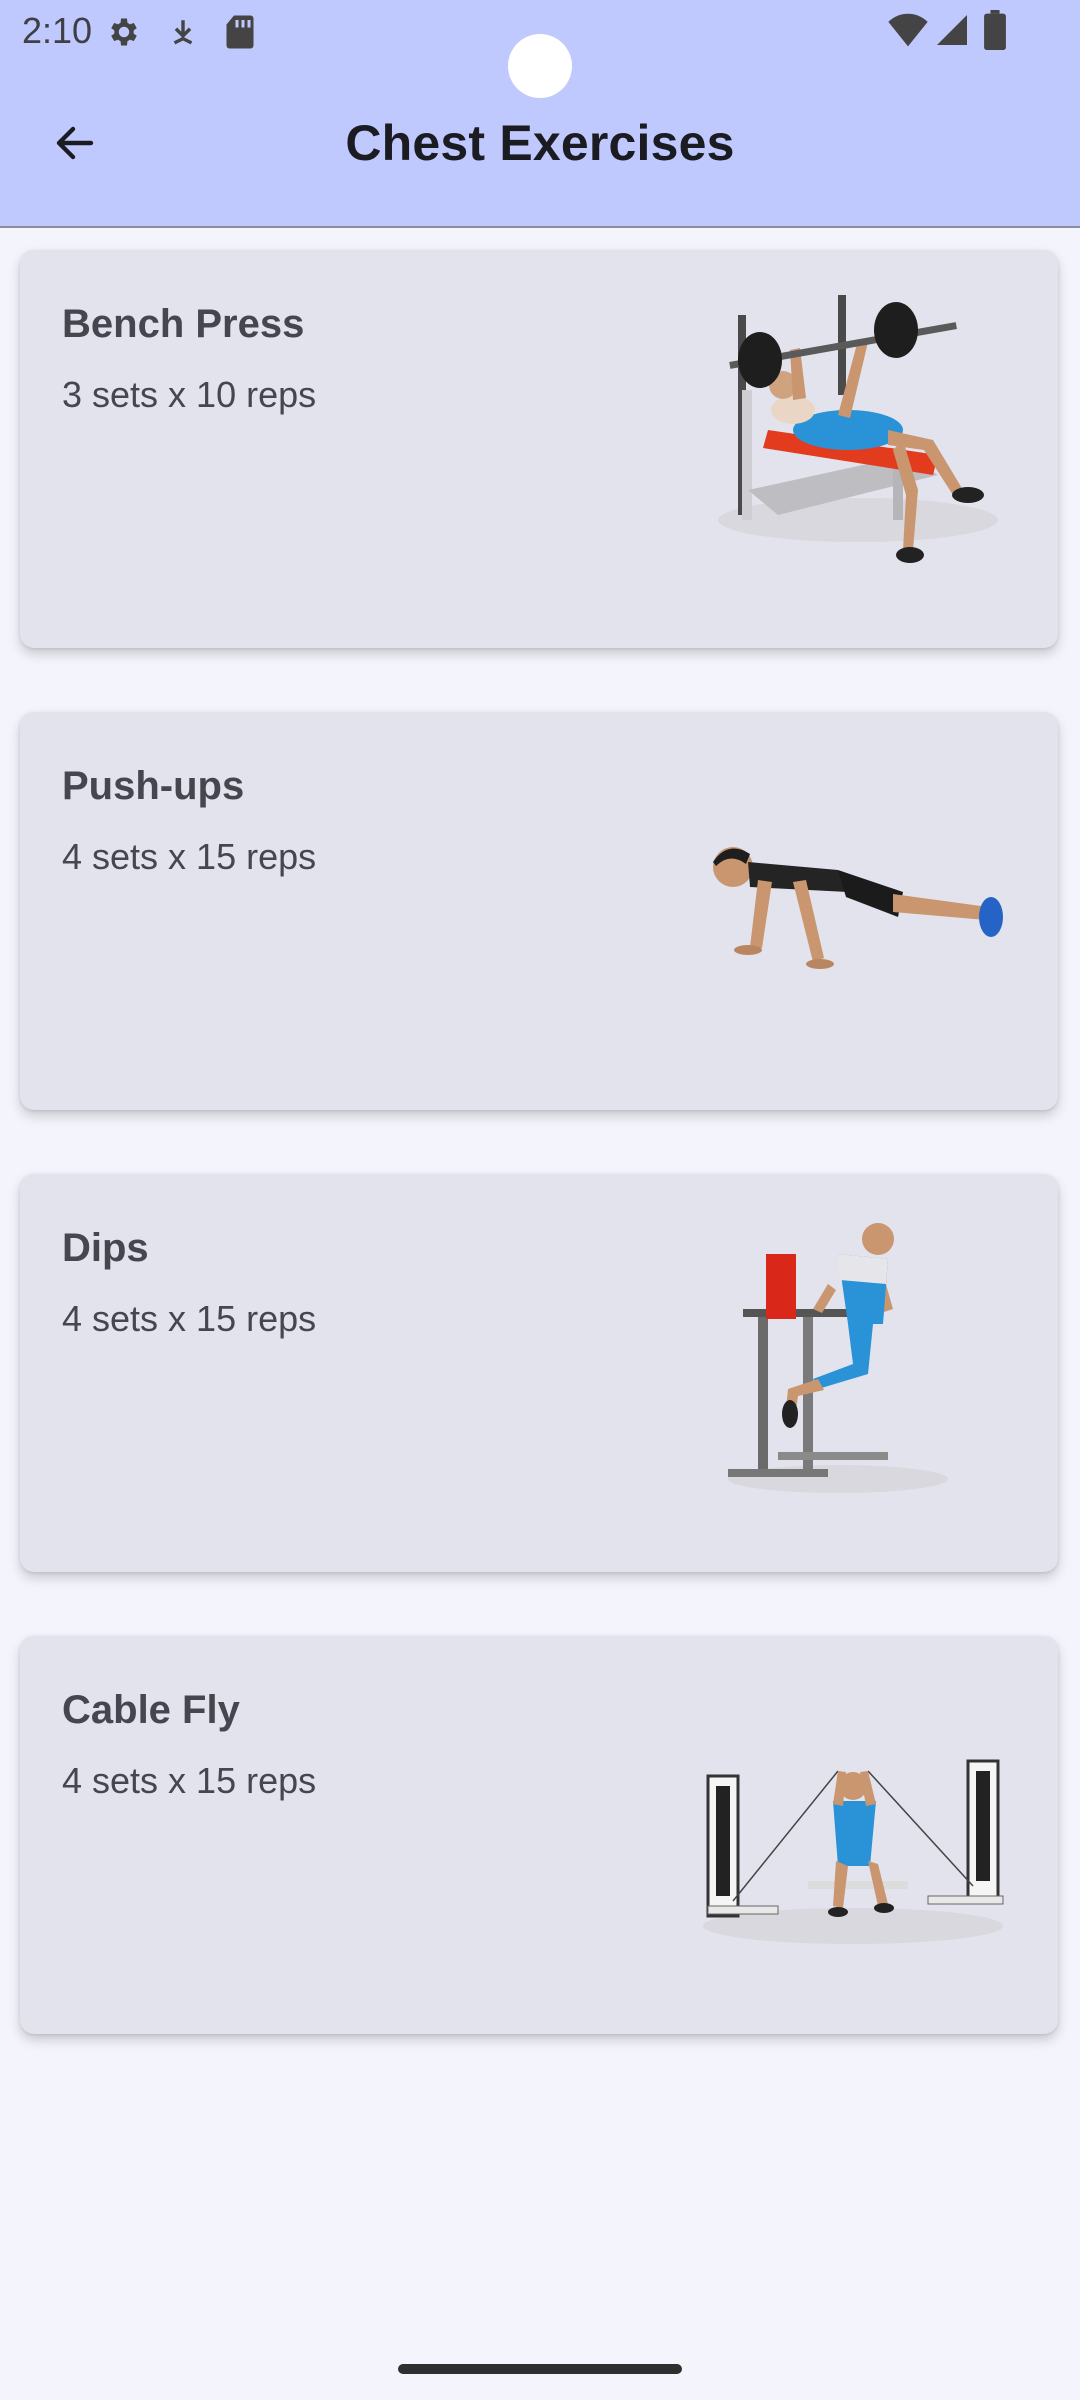  What do you see at coordinates (153, 786) in the screenshot?
I see `exercise-name: Push-ups` at bounding box center [153, 786].